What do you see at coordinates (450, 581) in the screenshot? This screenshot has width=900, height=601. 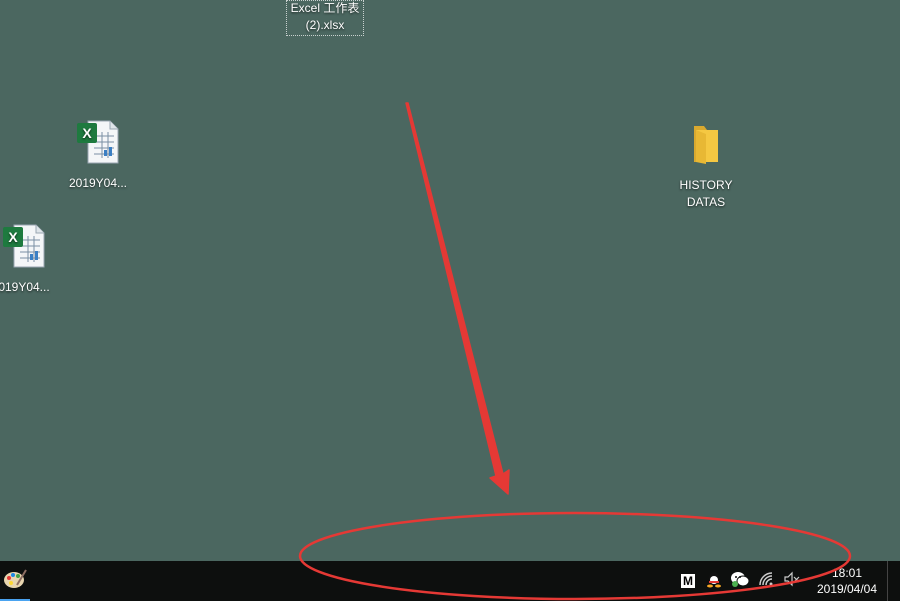 I see `taskbar: M 18:01 2019/04/04` at bounding box center [450, 581].